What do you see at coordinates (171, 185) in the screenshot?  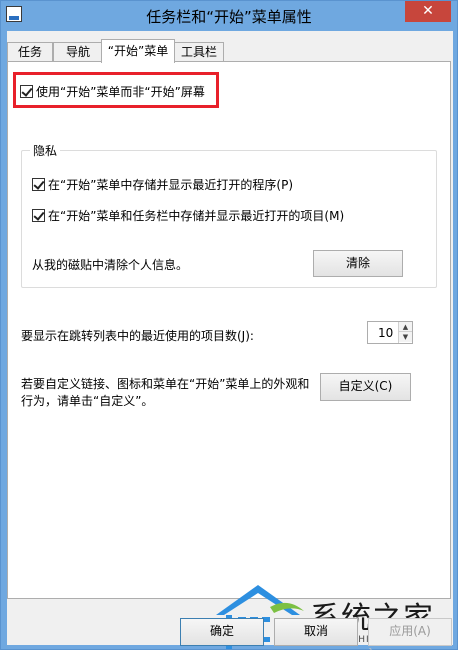 I see `store-recent-programs-label: 在“开始”菜单中存储并显示最近打开的程序(P)` at bounding box center [171, 185].